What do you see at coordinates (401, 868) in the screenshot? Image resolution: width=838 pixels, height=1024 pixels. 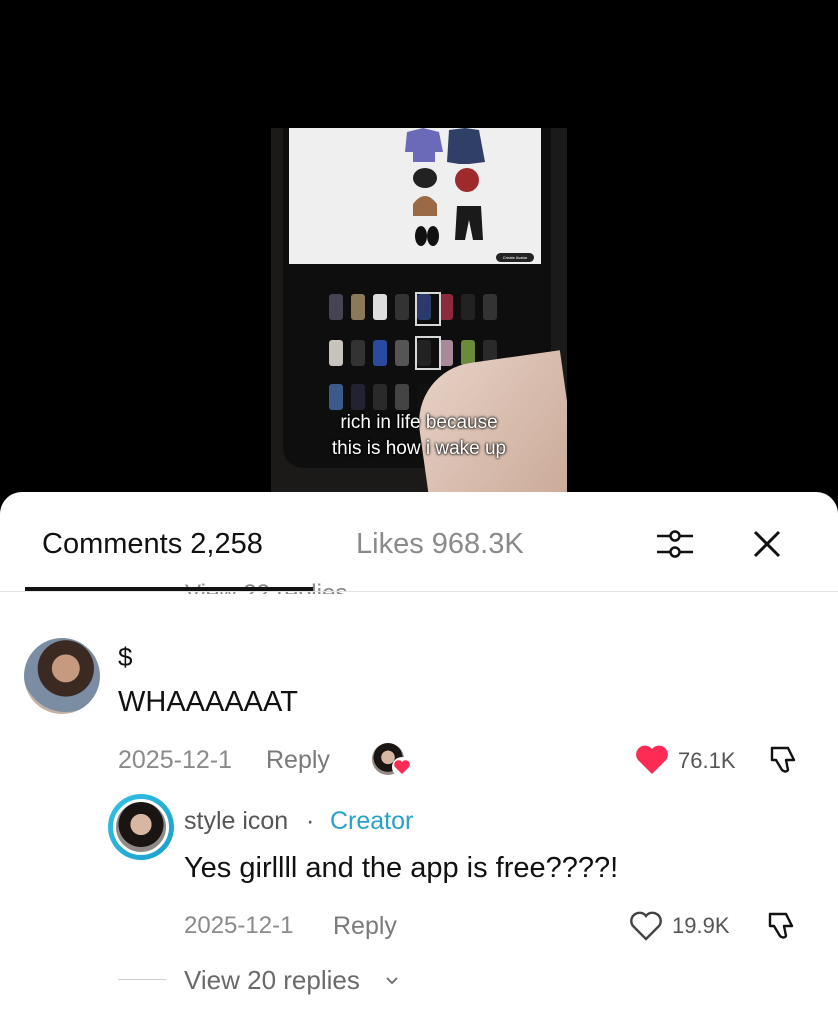 I see `reply-text: Yes girllll and the app is free????!` at bounding box center [401, 868].